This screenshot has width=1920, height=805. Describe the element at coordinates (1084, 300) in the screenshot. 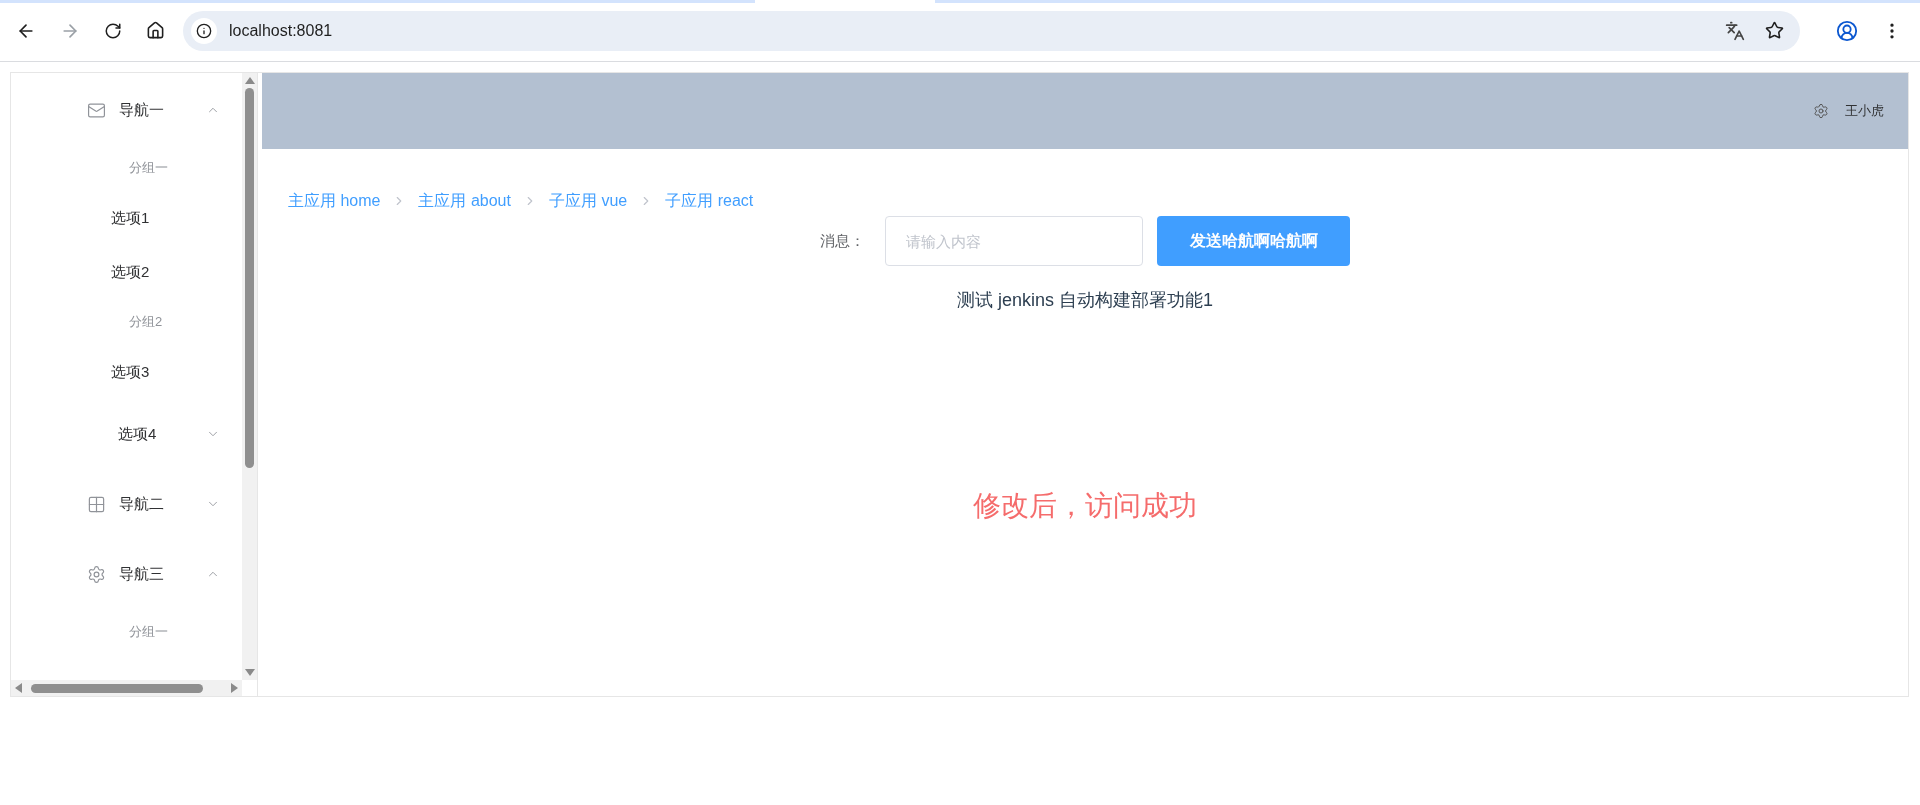

I see `info-text: 测试 jenkins 自动构建部署功能1` at that location.